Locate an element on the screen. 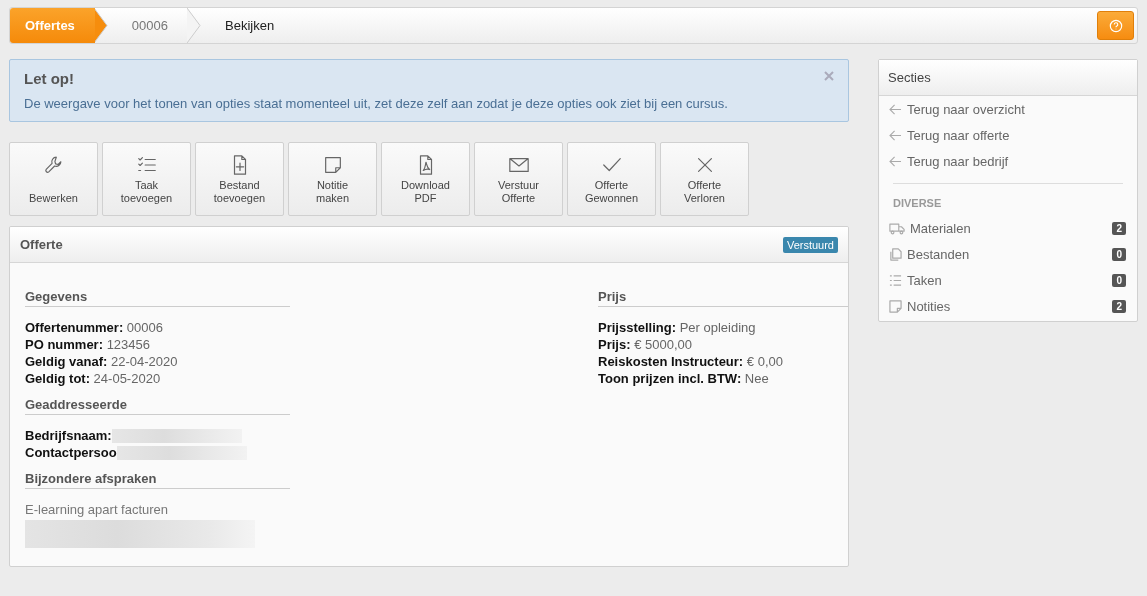 This screenshot has width=1147, height=596. task-button: Taak toevoegen is located at coordinates (146, 179).